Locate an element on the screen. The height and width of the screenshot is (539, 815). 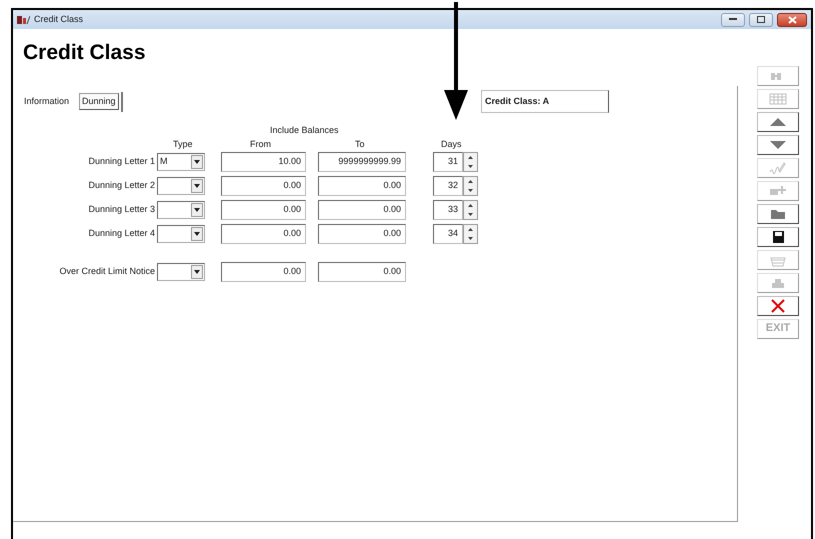
save-button is located at coordinates (778, 236).